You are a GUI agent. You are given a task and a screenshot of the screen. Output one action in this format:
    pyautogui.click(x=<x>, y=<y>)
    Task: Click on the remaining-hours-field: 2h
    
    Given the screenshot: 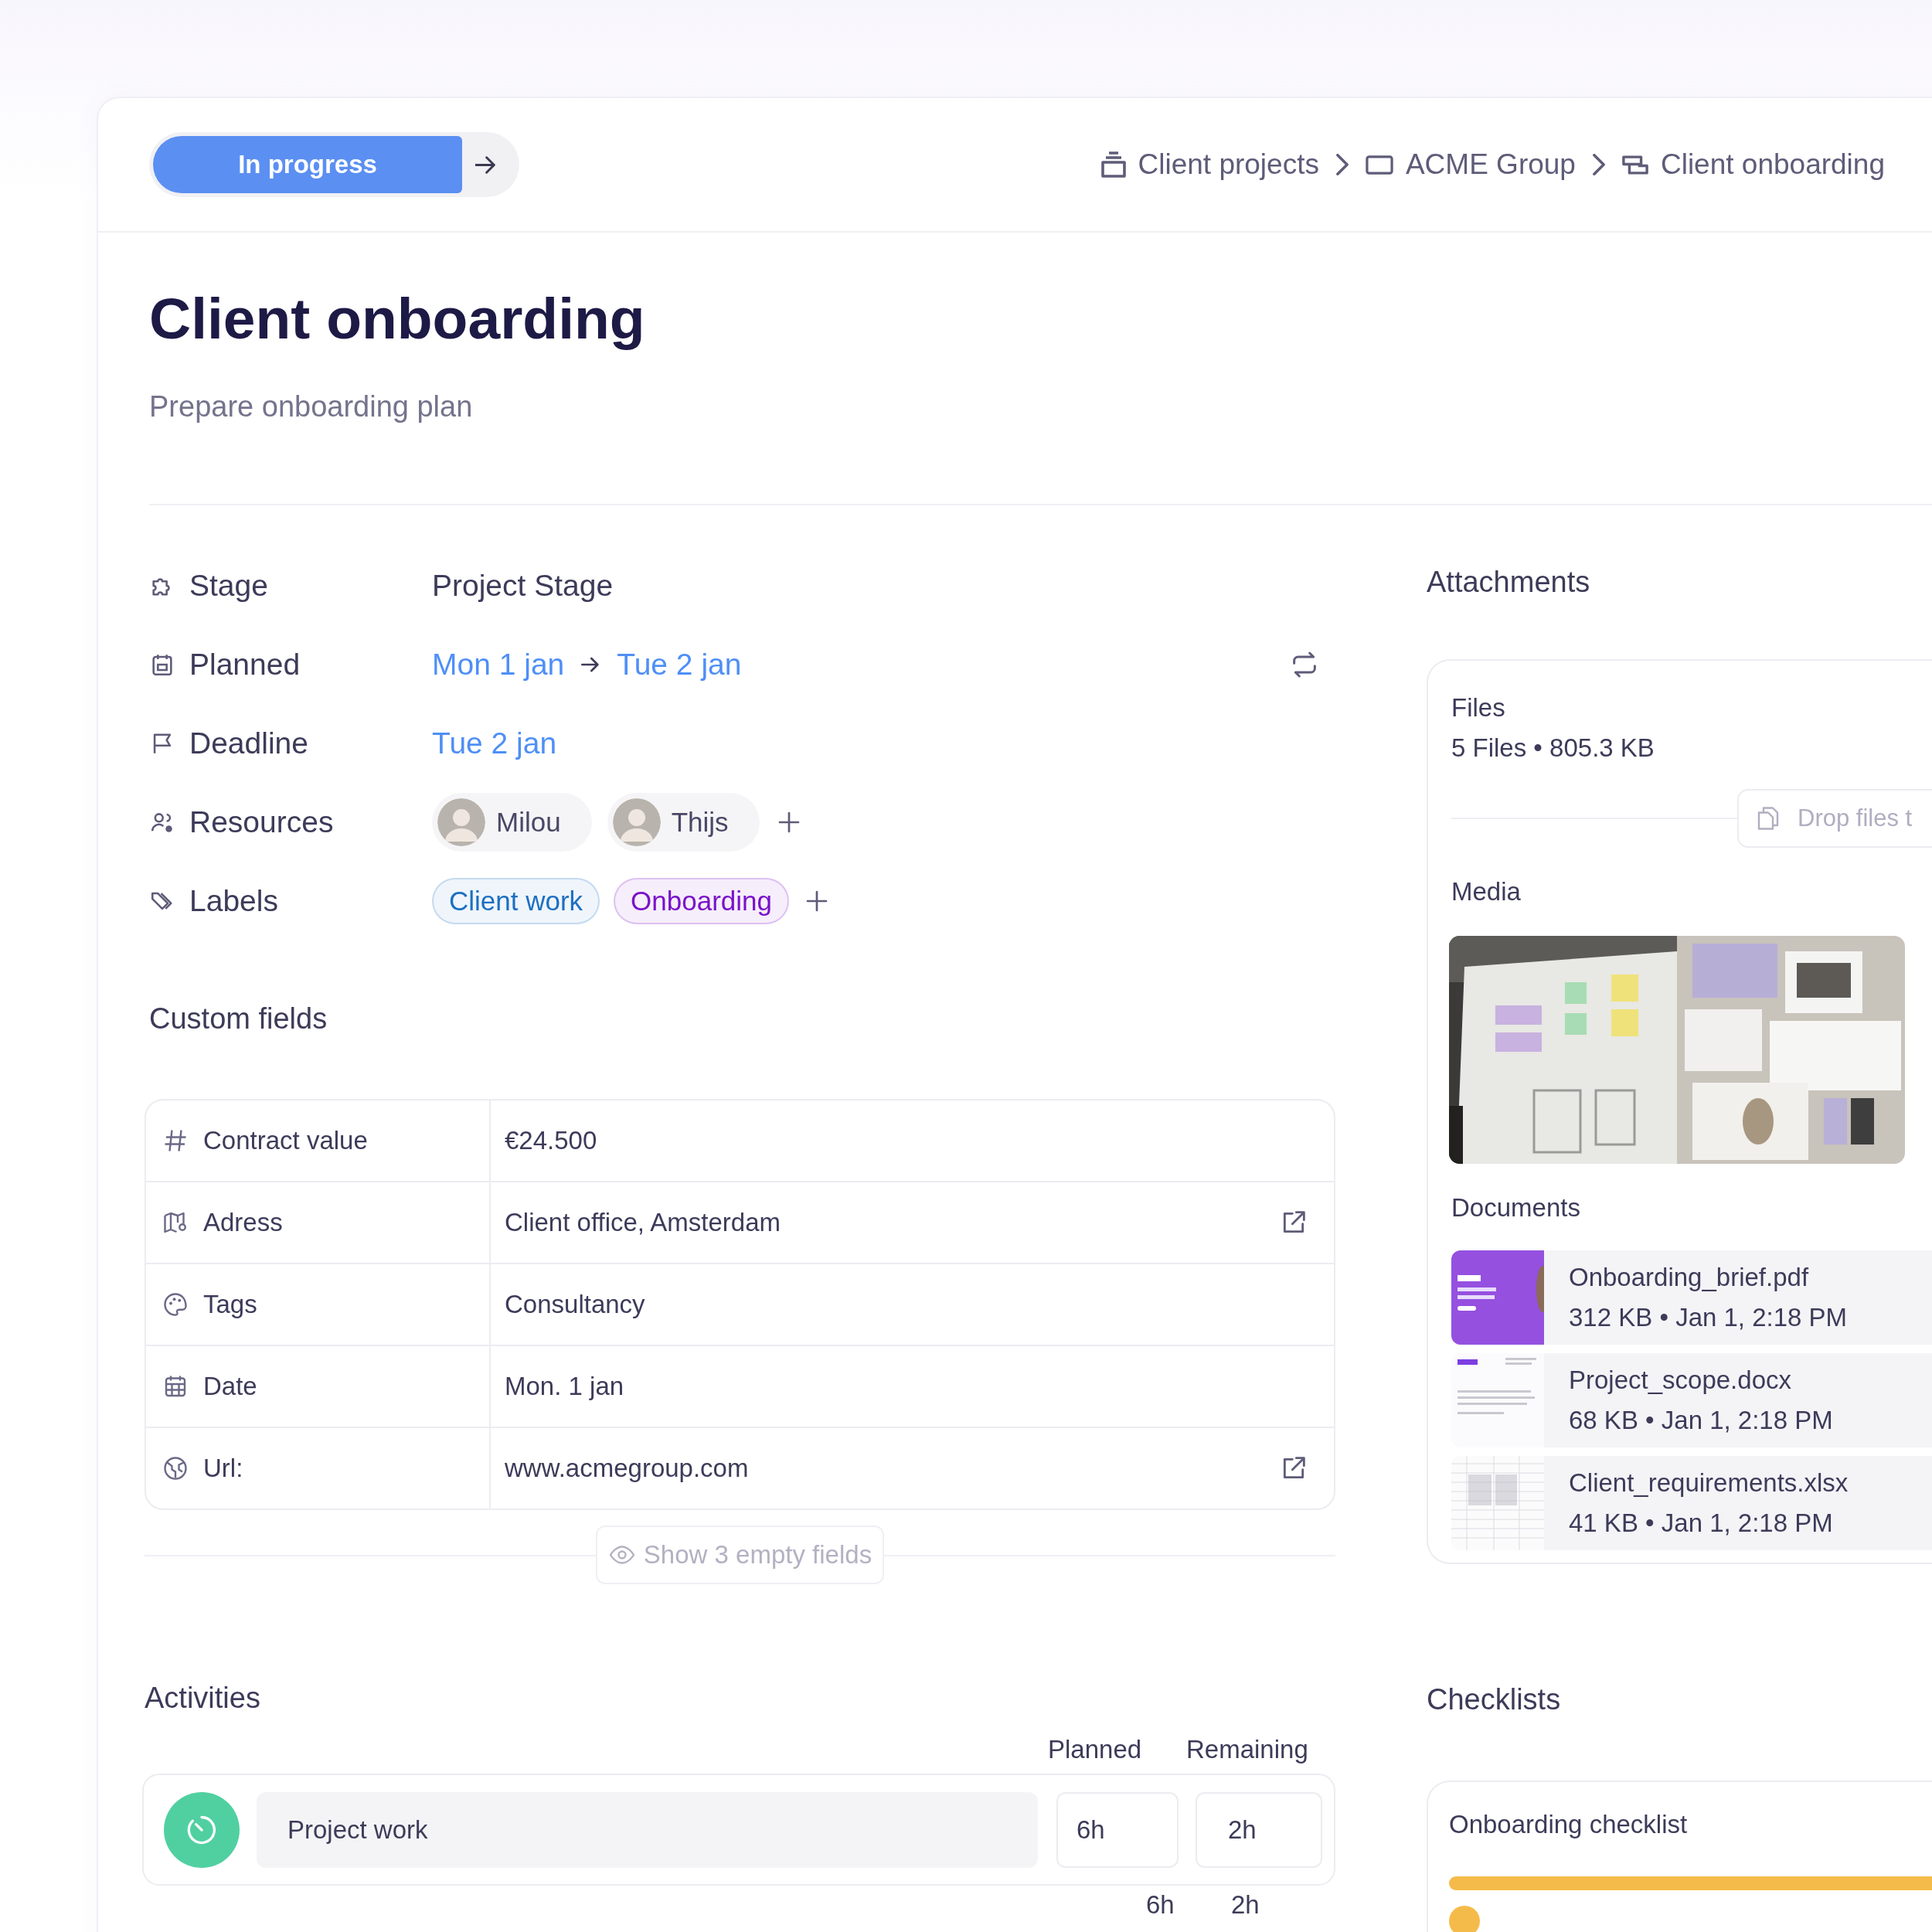 What is the action you would take?
    pyautogui.click(x=1259, y=1829)
    